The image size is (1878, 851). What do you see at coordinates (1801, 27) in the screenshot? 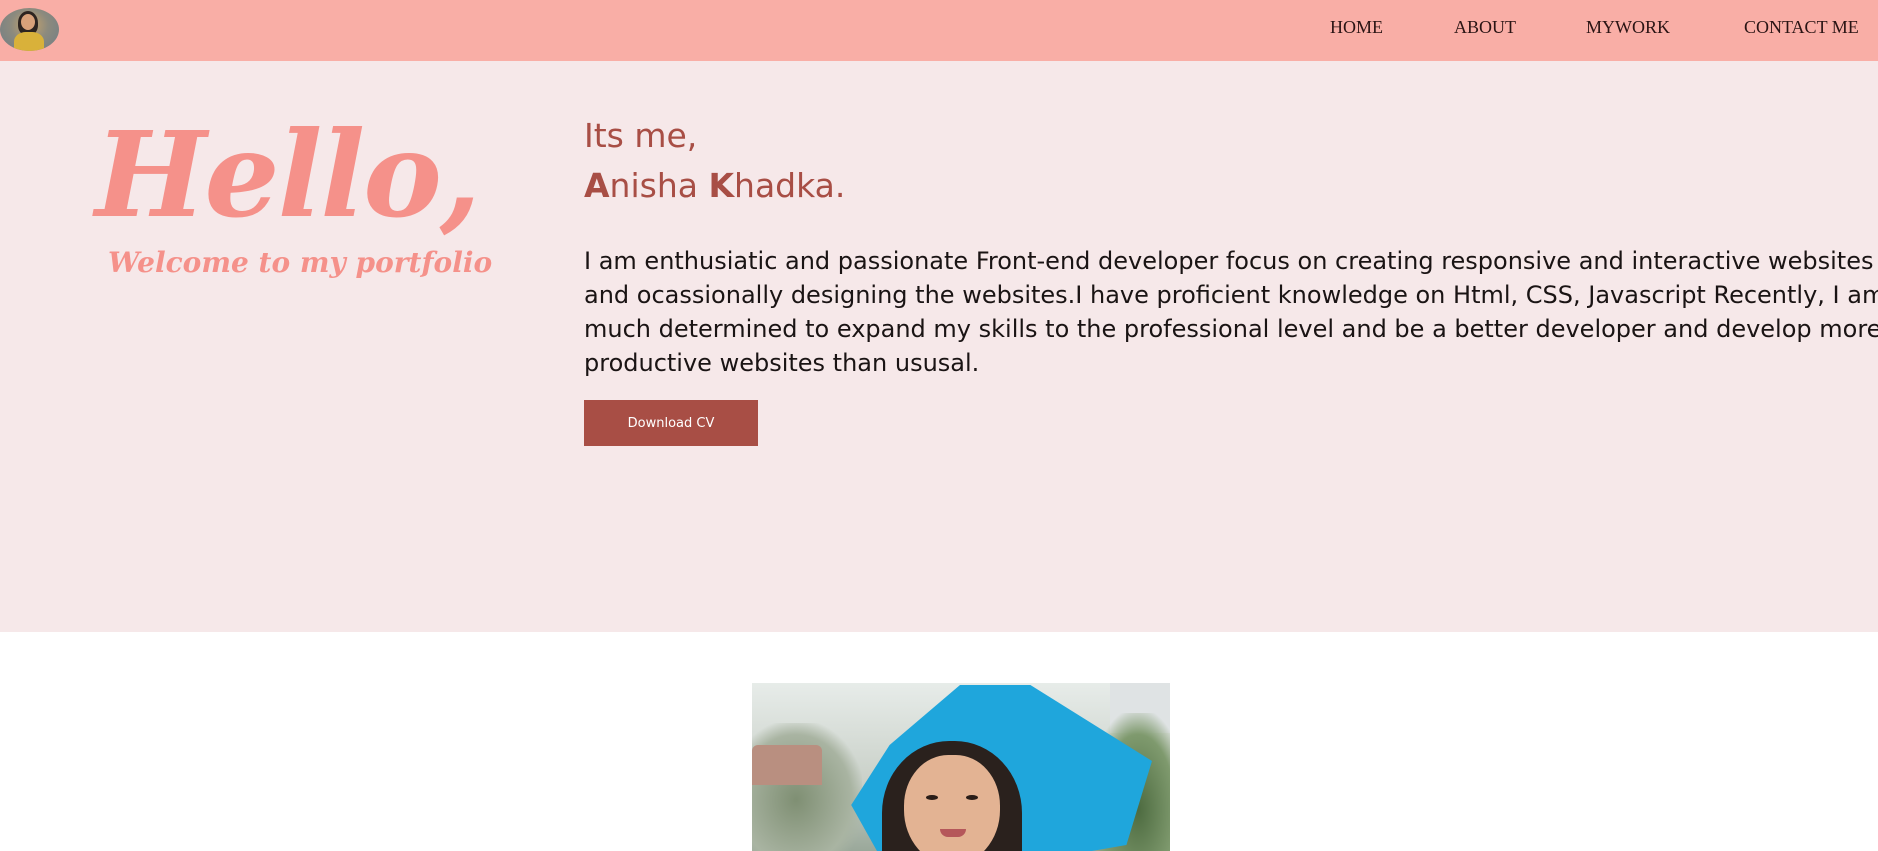
I see `nav-contact-link: CONTACT ME` at bounding box center [1801, 27].